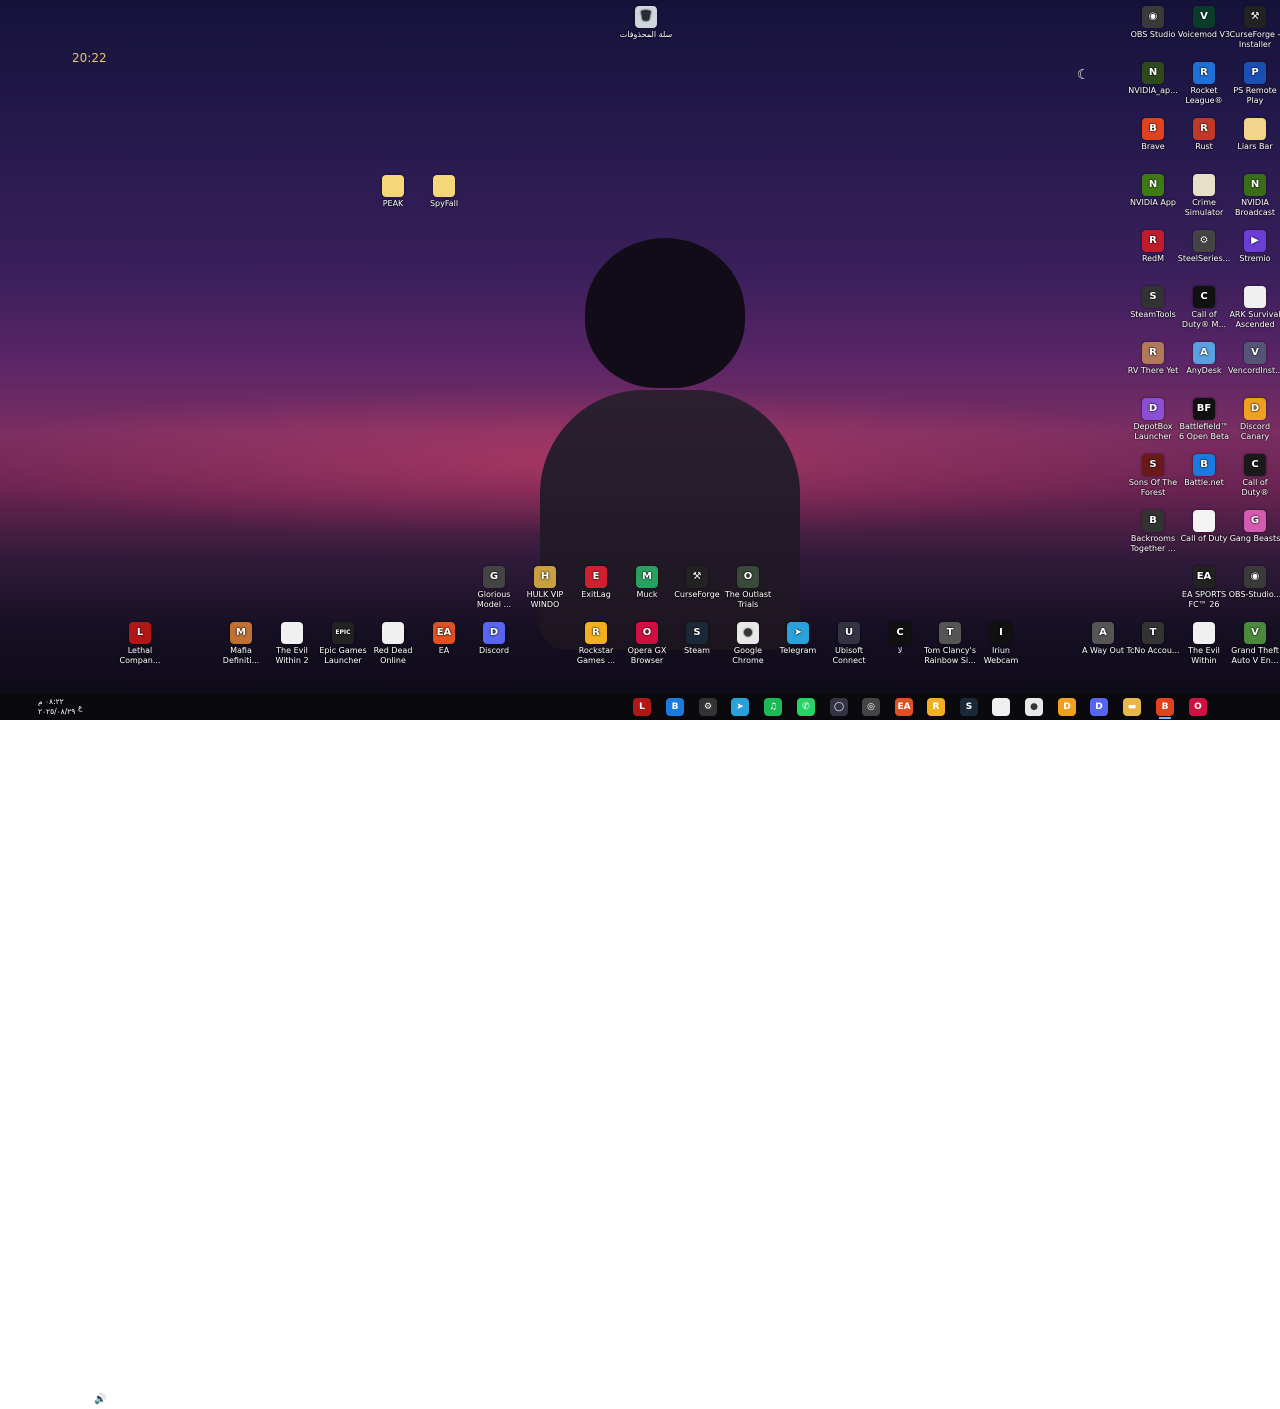 The height and width of the screenshot is (1409, 1280). What do you see at coordinates (1165, 708) in the screenshot?
I see `taskbar-app-17-icon: B` at bounding box center [1165, 708].